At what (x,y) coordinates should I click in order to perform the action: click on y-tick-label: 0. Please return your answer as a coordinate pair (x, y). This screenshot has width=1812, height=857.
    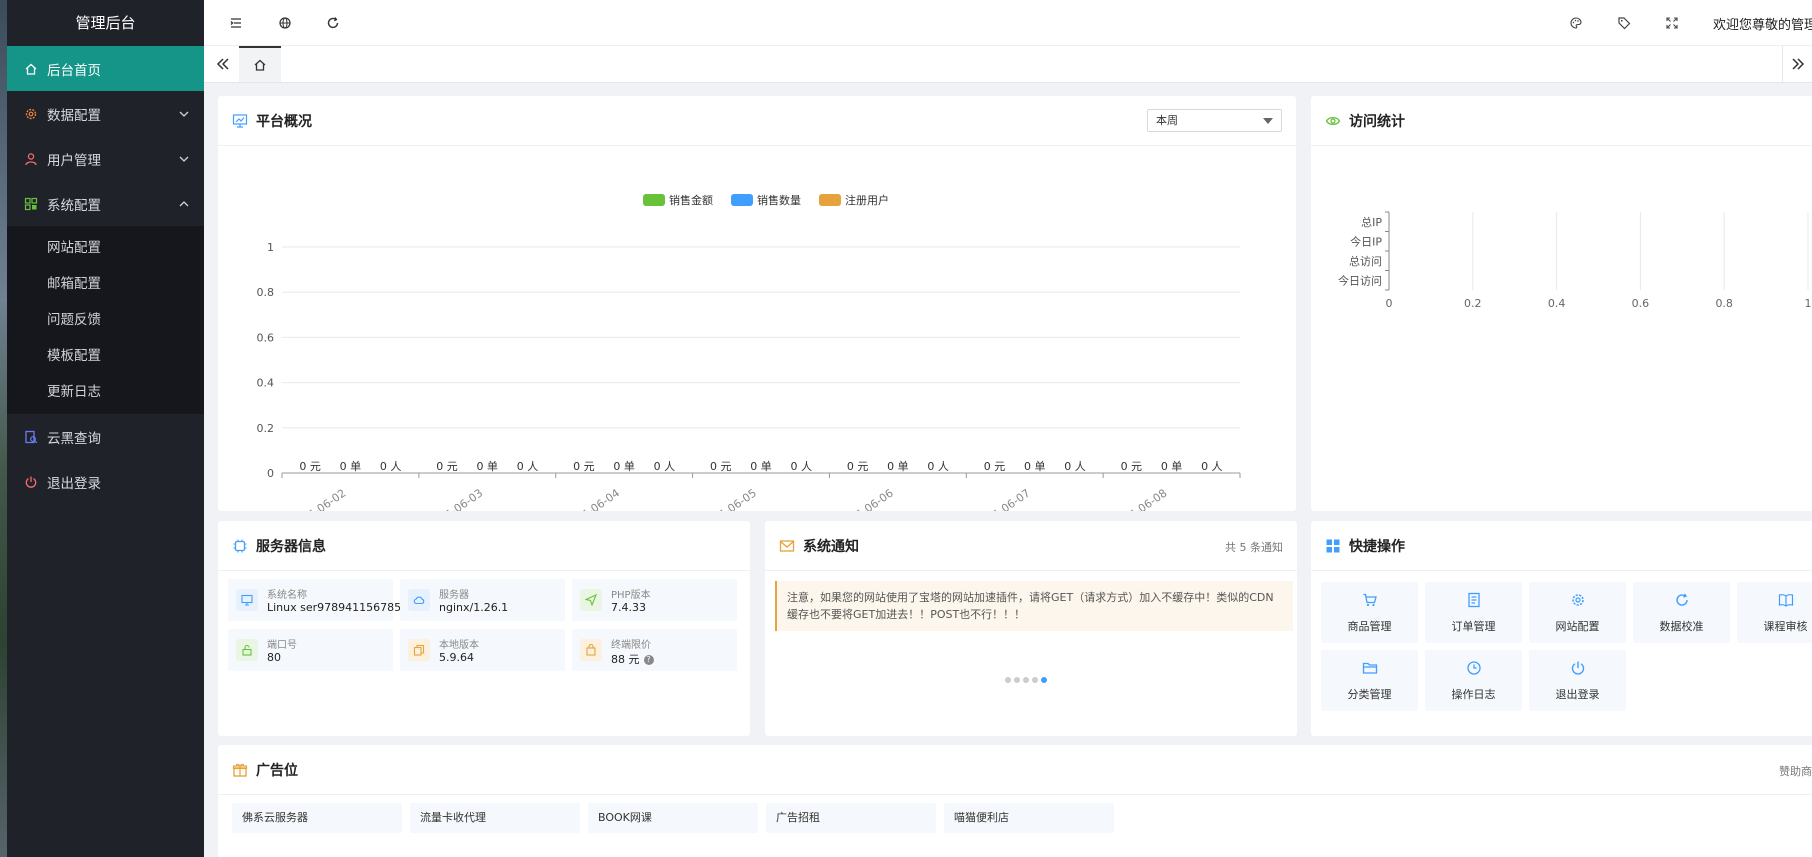
    Looking at the image, I should click on (270, 473).